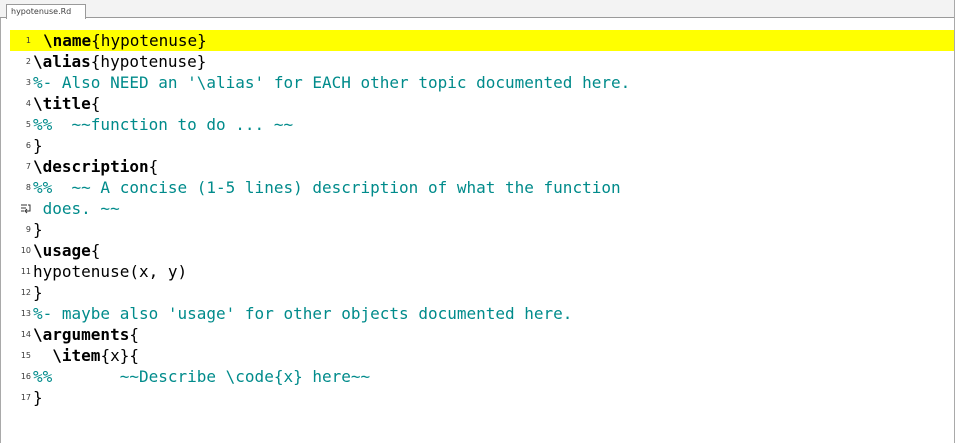 This screenshot has width=956, height=444. Describe the element at coordinates (76, 355) in the screenshot. I see `rd-command: \item` at that location.